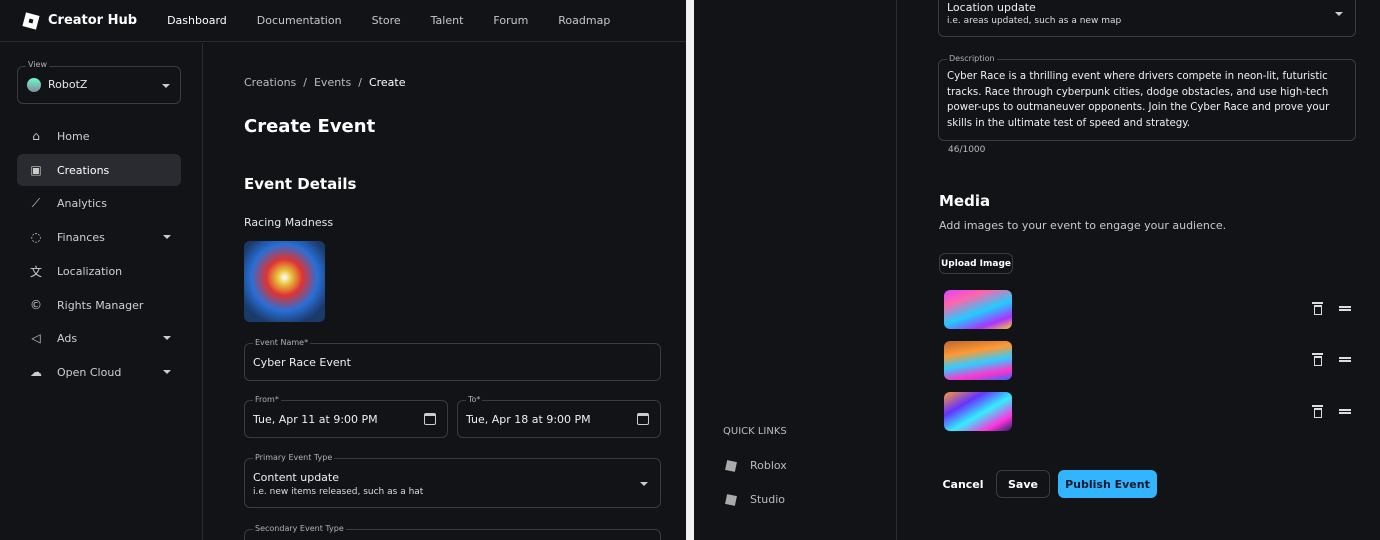 Image resolution: width=1380 pixels, height=540 pixels. What do you see at coordinates (83, 170) in the screenshot?
I see `sidebar-item-label: Creations` at bounding box center [83, 170].